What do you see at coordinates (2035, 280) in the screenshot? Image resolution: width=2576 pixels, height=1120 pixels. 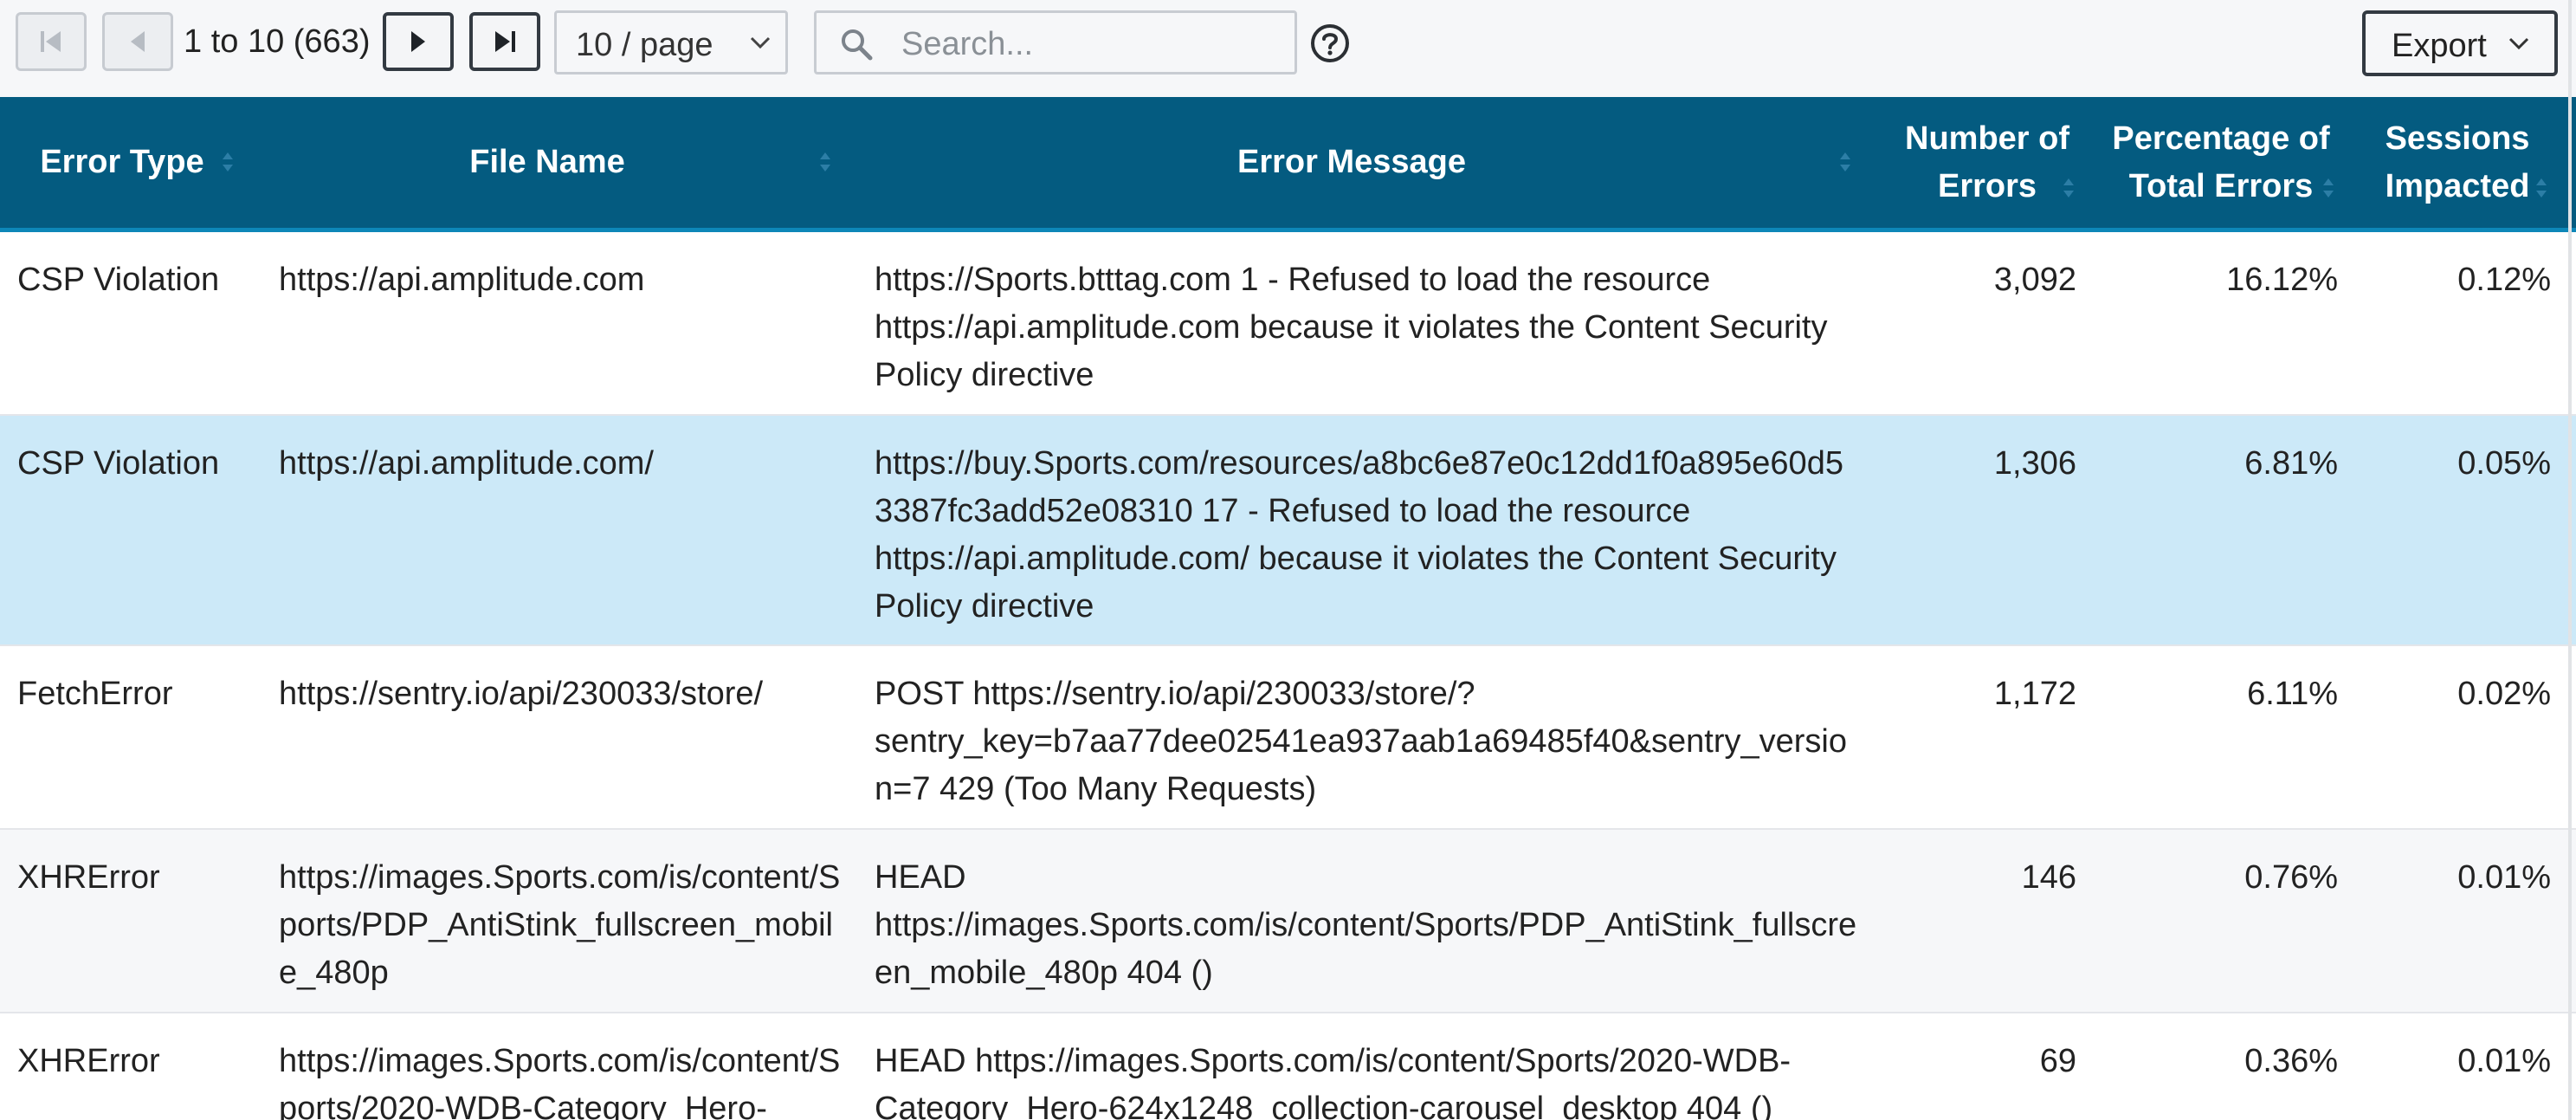 I see `cell-number-of-errors: 3,092` at bounding box center [2035, 280].